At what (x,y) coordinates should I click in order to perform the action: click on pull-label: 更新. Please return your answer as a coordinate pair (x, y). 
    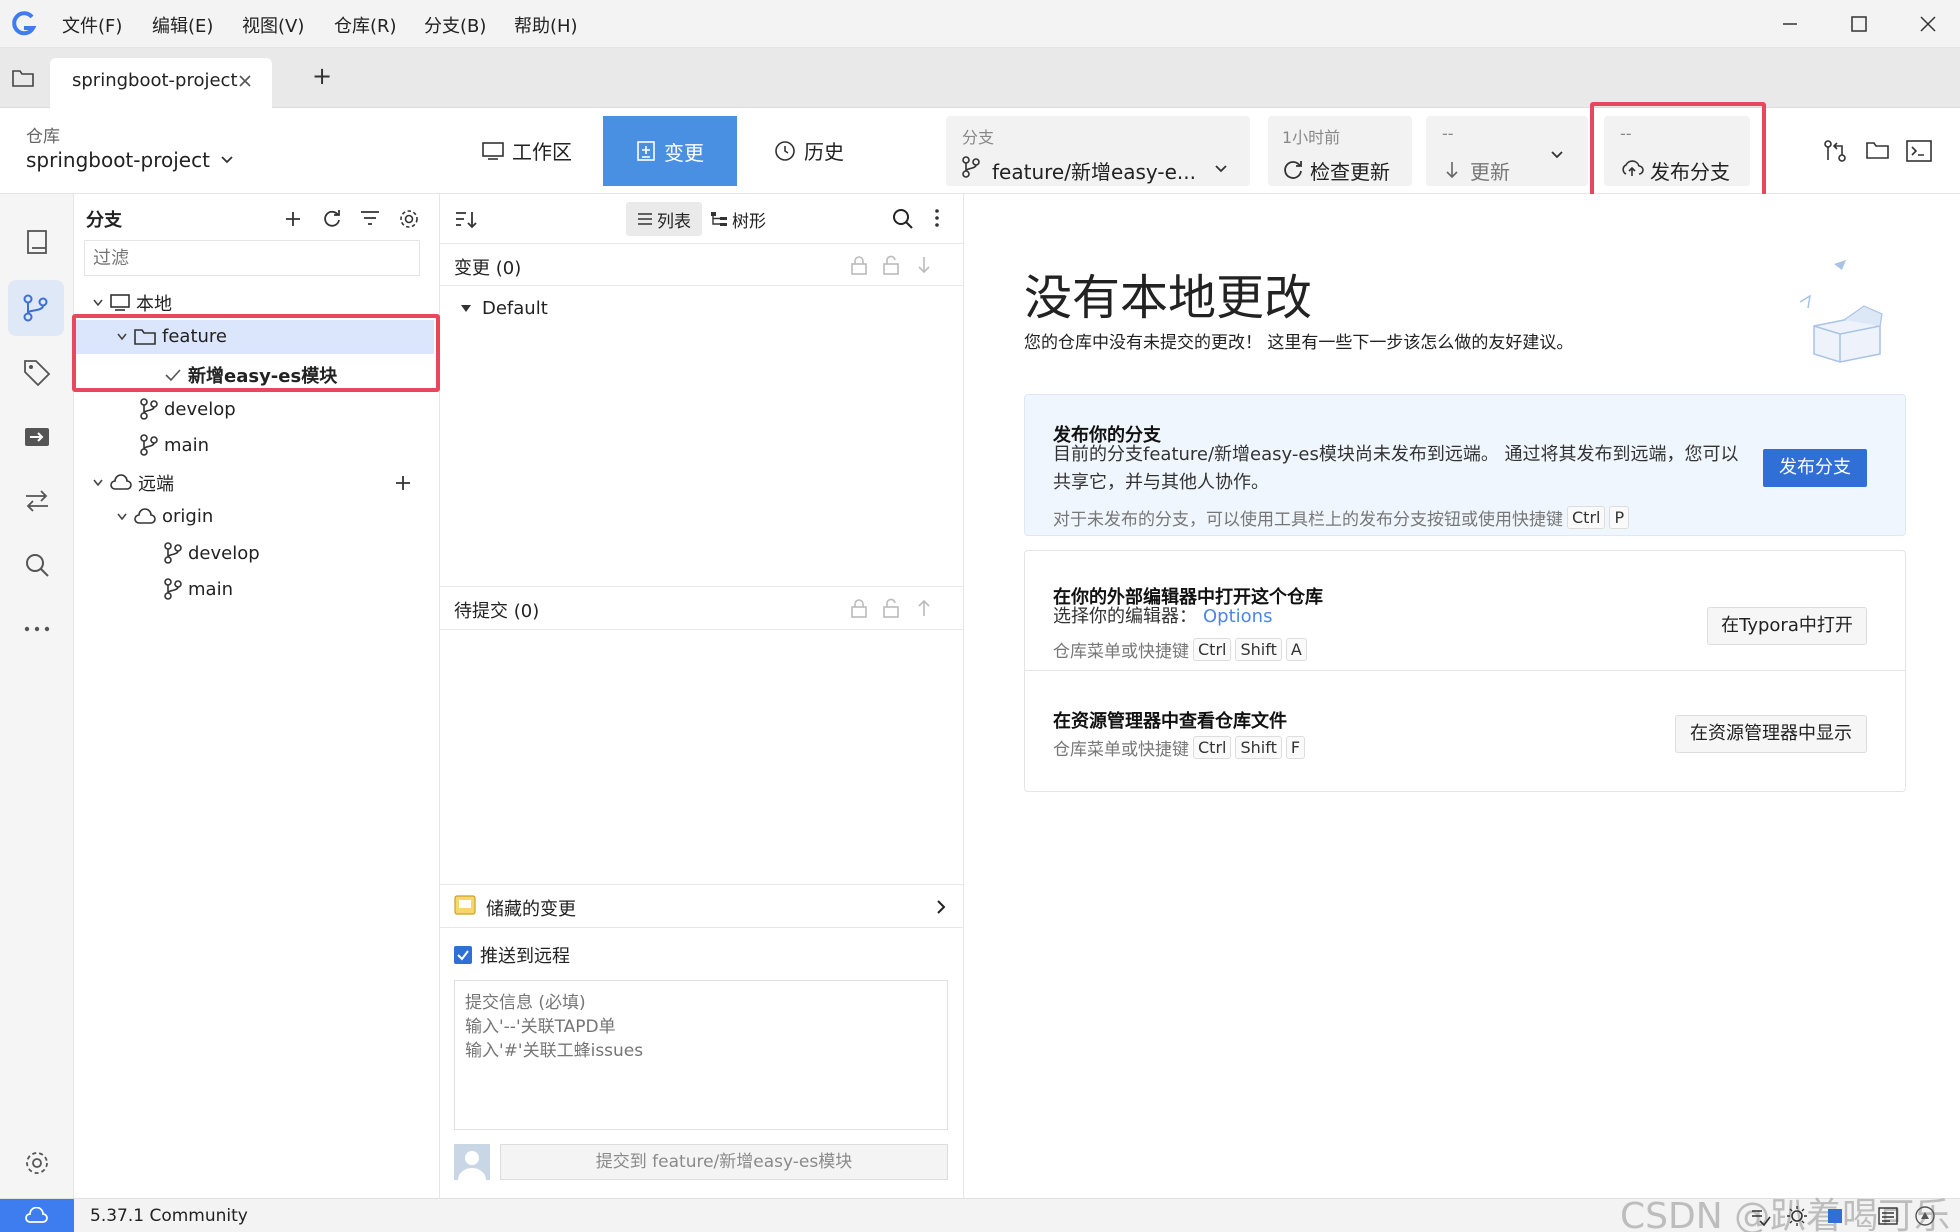
    Looking at the image, I should click on (1490, 172).